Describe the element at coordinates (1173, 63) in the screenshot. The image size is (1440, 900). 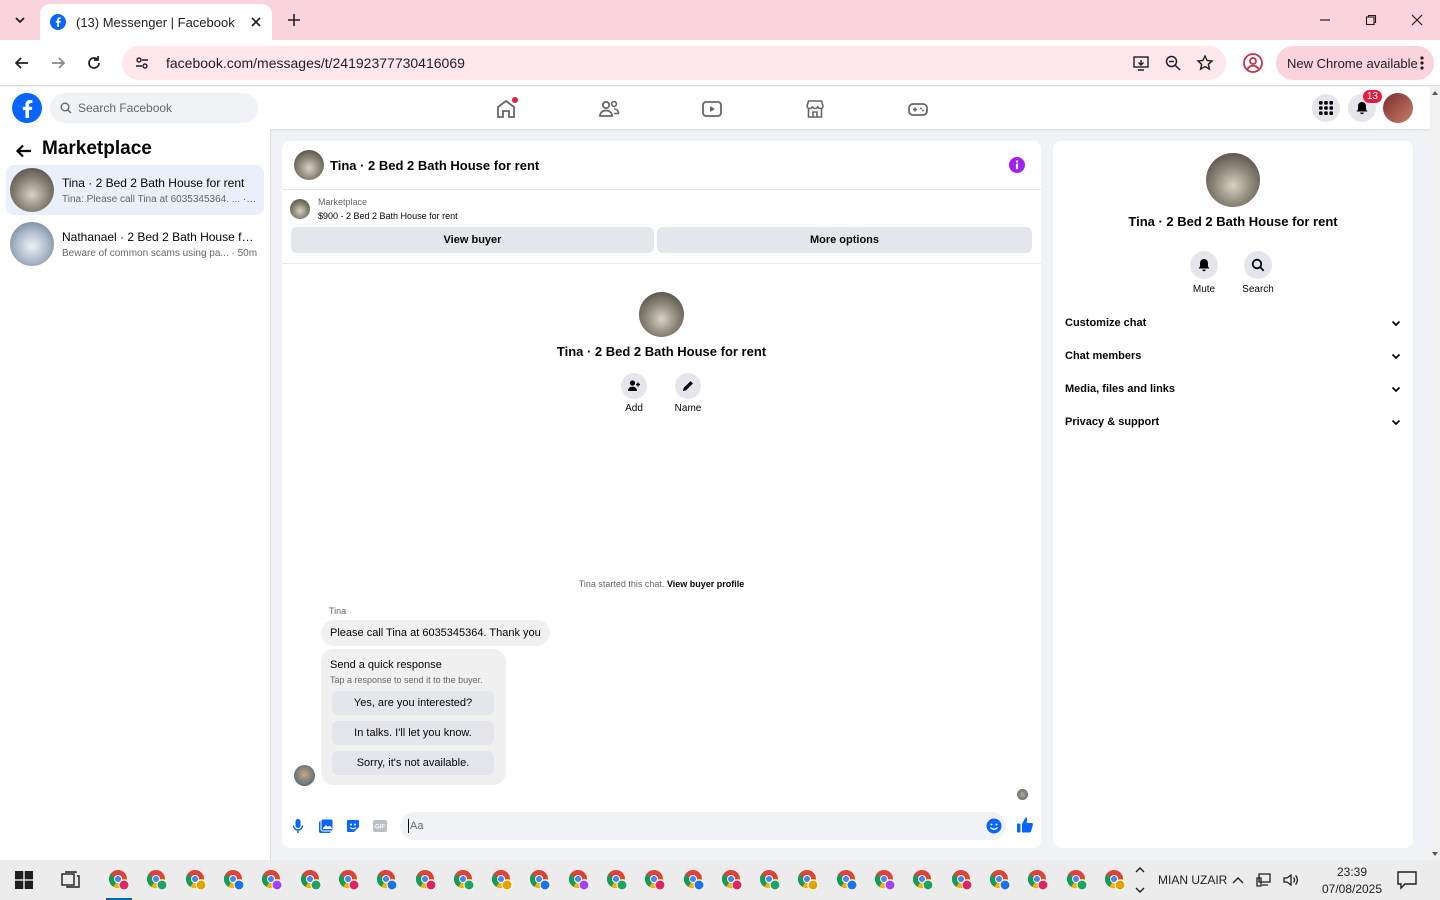
I see `zoom-icon` at that location.